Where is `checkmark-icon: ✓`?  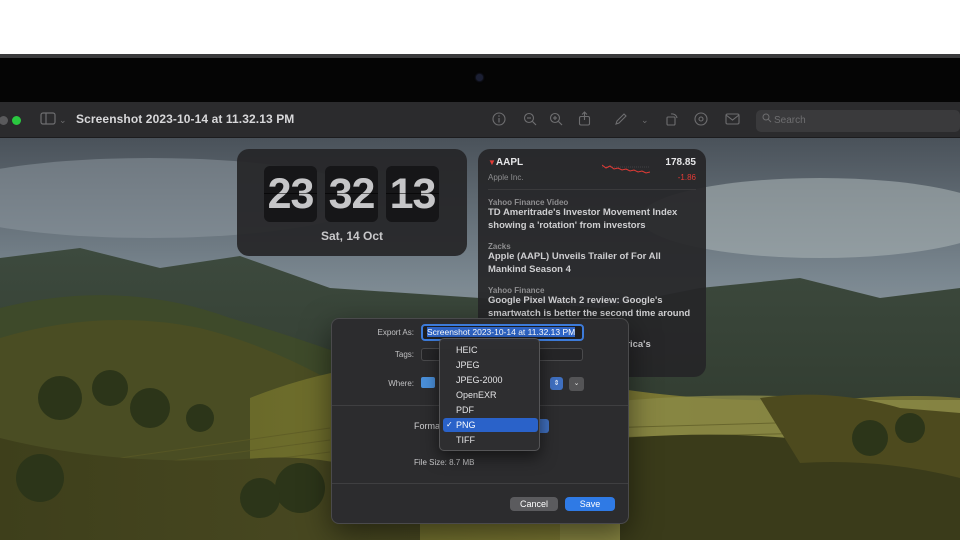
checkmark-icon: ✓ is located at coordinates (449, 424).